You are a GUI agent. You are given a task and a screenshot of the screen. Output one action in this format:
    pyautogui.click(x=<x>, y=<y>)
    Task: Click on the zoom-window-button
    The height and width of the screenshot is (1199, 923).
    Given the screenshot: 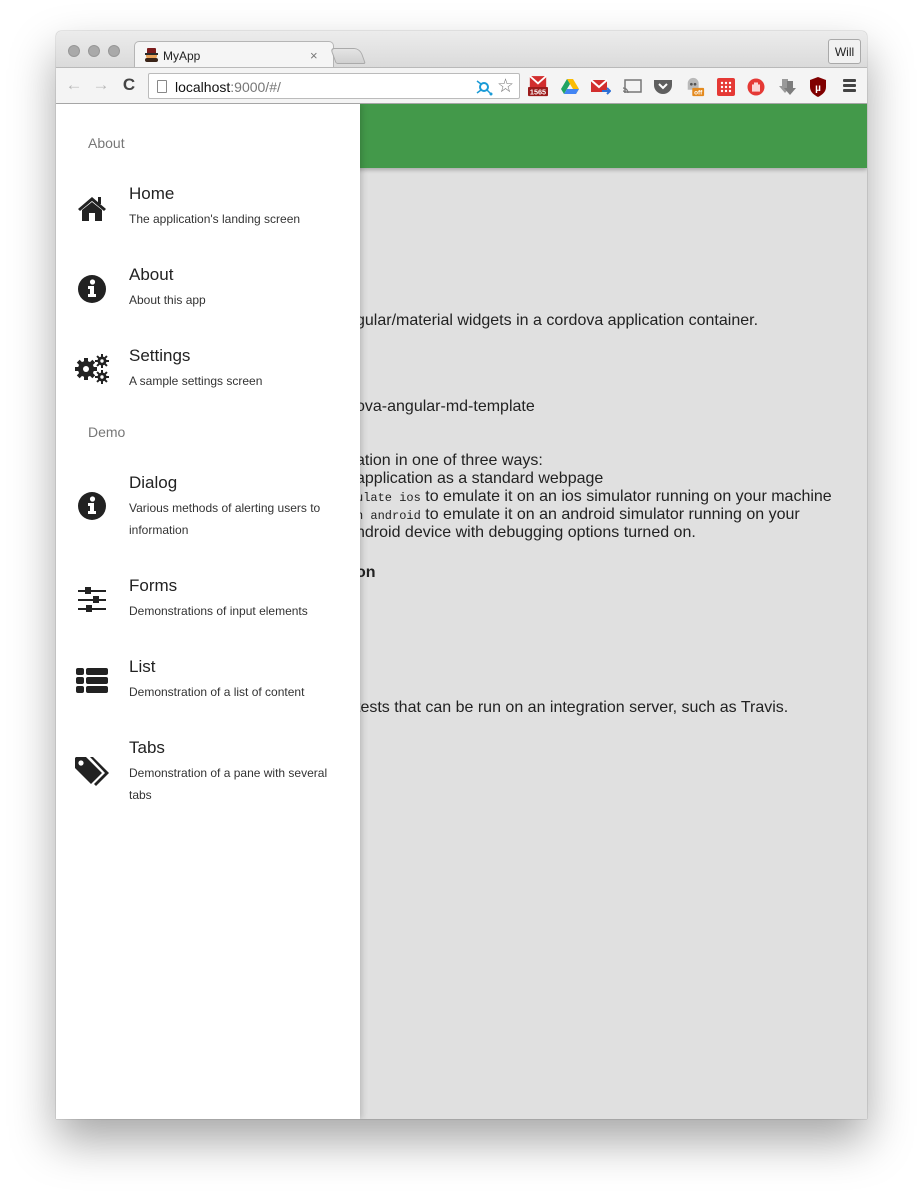 What is the action you would take?
    pyautogui.click(x=114, y=51)
    